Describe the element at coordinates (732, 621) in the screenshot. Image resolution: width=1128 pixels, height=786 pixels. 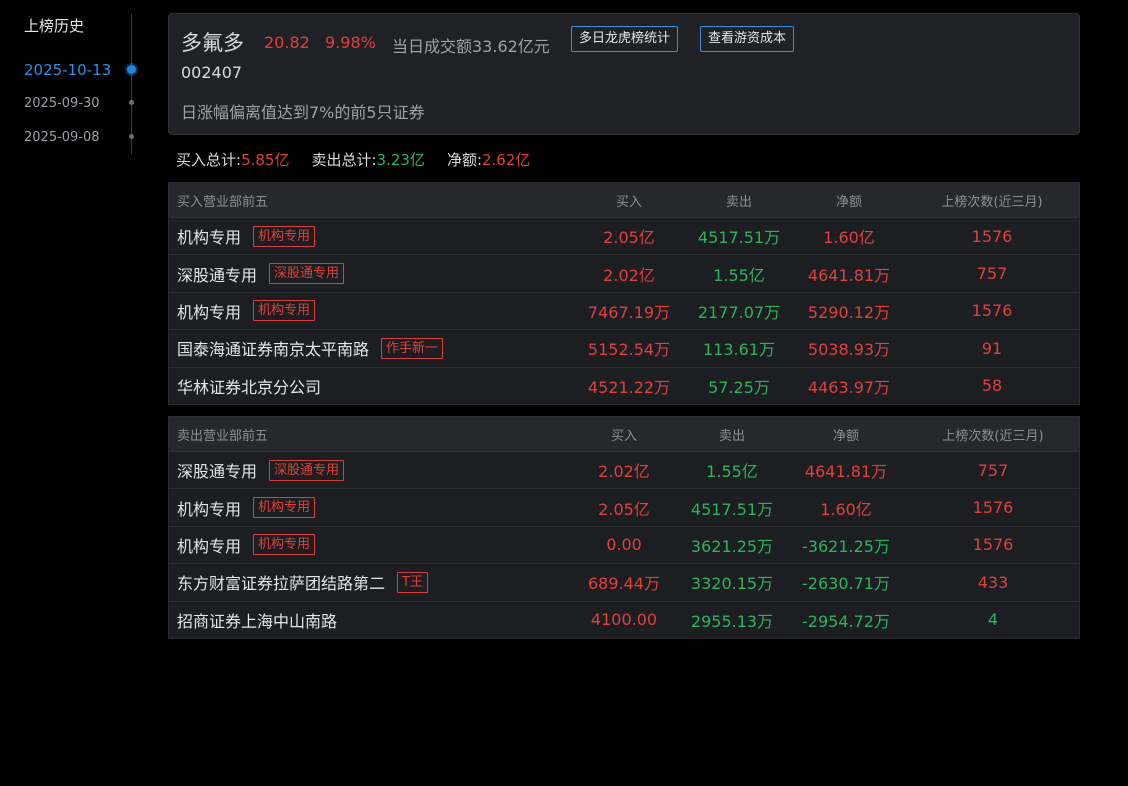
I see `sell-amount: 2955.13万` at that location.